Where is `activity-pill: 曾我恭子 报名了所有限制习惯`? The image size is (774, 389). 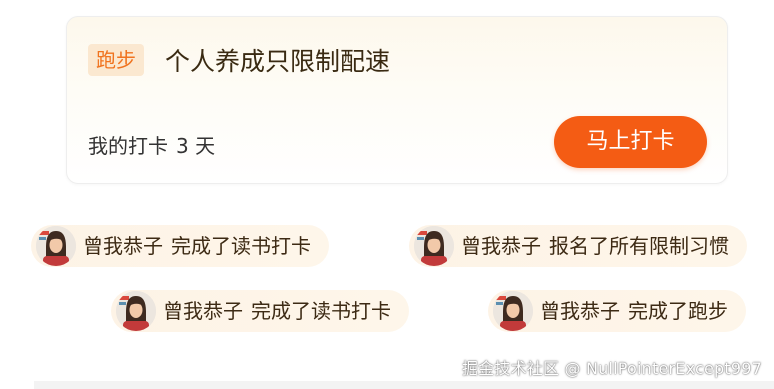 activity-pill: 曾我恭子 报名了所有限制习惯 is located at coordinates (578, 246).